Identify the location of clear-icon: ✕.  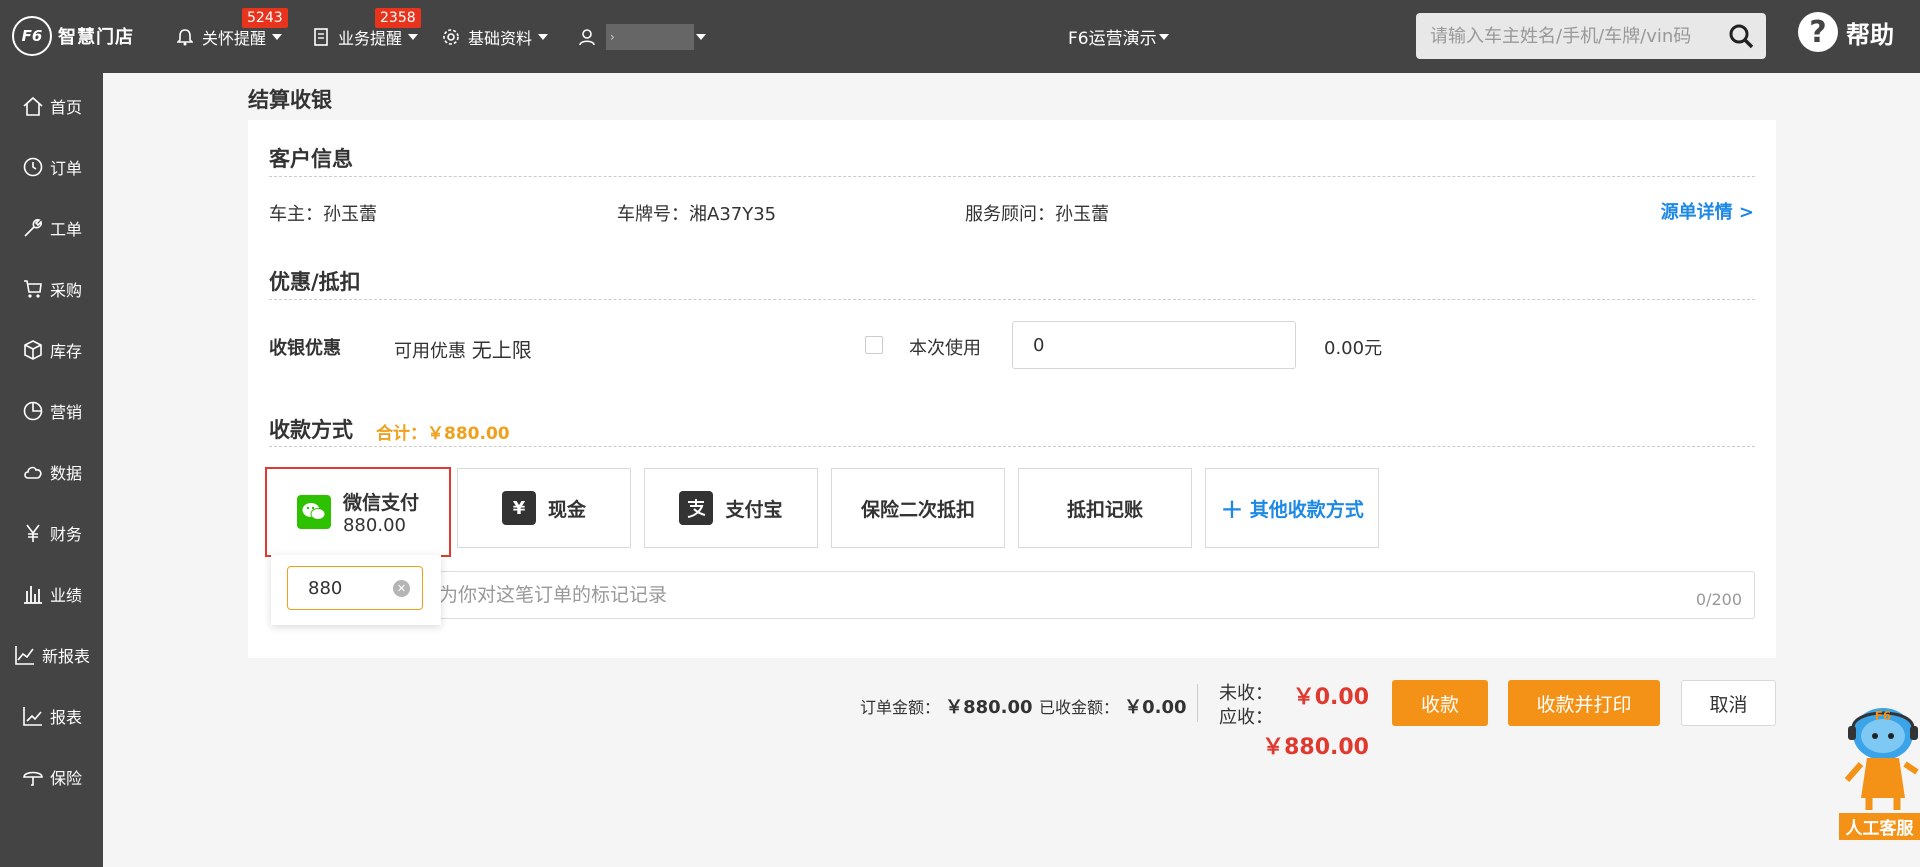
(401, 588).